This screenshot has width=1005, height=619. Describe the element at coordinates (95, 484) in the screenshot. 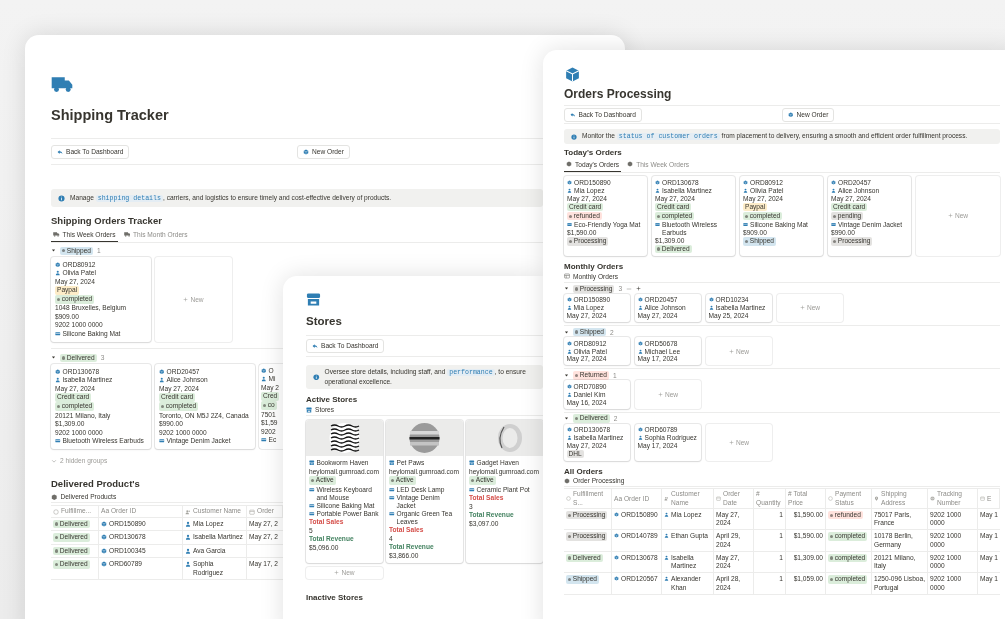

I see `section-heading: Delivered Product's` at that location.